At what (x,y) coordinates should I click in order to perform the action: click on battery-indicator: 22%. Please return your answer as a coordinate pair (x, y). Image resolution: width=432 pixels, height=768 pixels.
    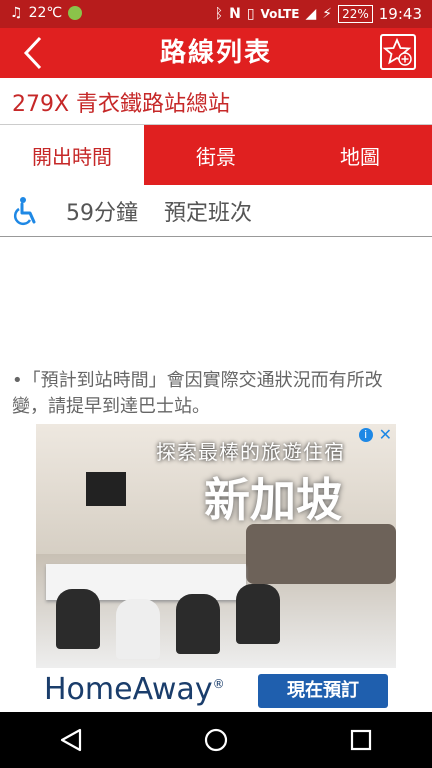
    Looking at the image, I should click on (355, 14).